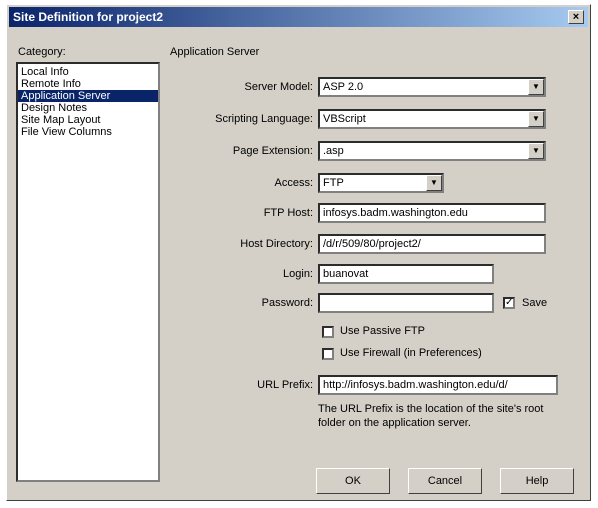 This screenshot has width=598, height=508. What do you see at coordinates (406, 303) in the screenshot?
I see `password-input` at bounding box center [406, 303].